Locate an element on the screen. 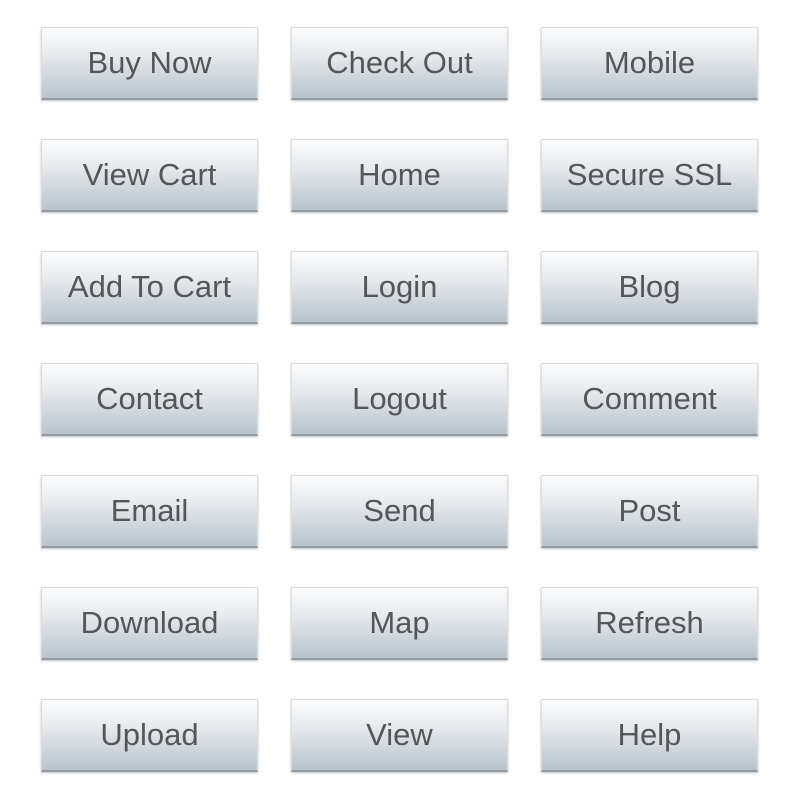  secure-ssl-button: Secure SSL is located at coordinates (649, 175).